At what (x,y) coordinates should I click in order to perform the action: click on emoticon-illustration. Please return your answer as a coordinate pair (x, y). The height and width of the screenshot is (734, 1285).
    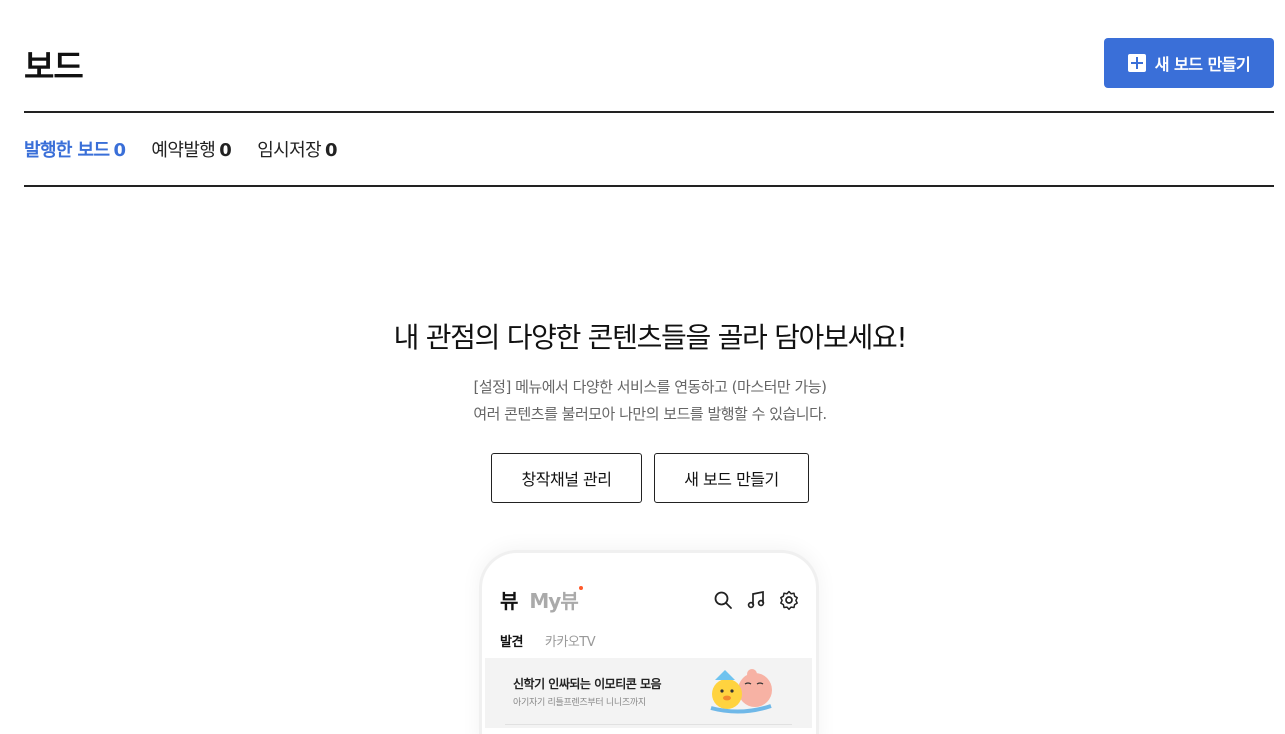
    Looking at the image, I should click on (741, 692).